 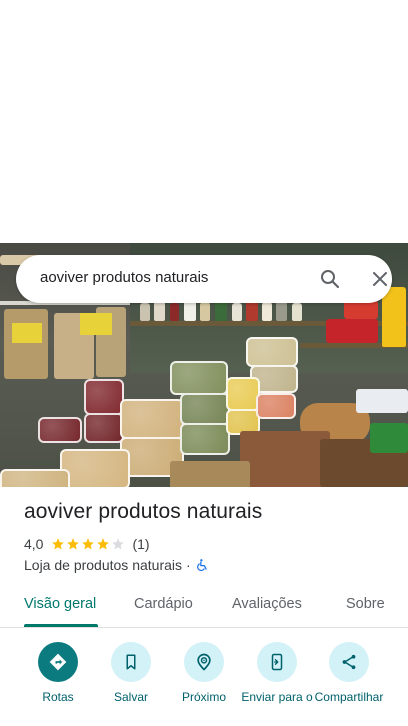 What do you see at coordinates (143, 511) in the screenshot?
I see `place-title: aoviver produtos naturais` at bounding box center [143, 511].